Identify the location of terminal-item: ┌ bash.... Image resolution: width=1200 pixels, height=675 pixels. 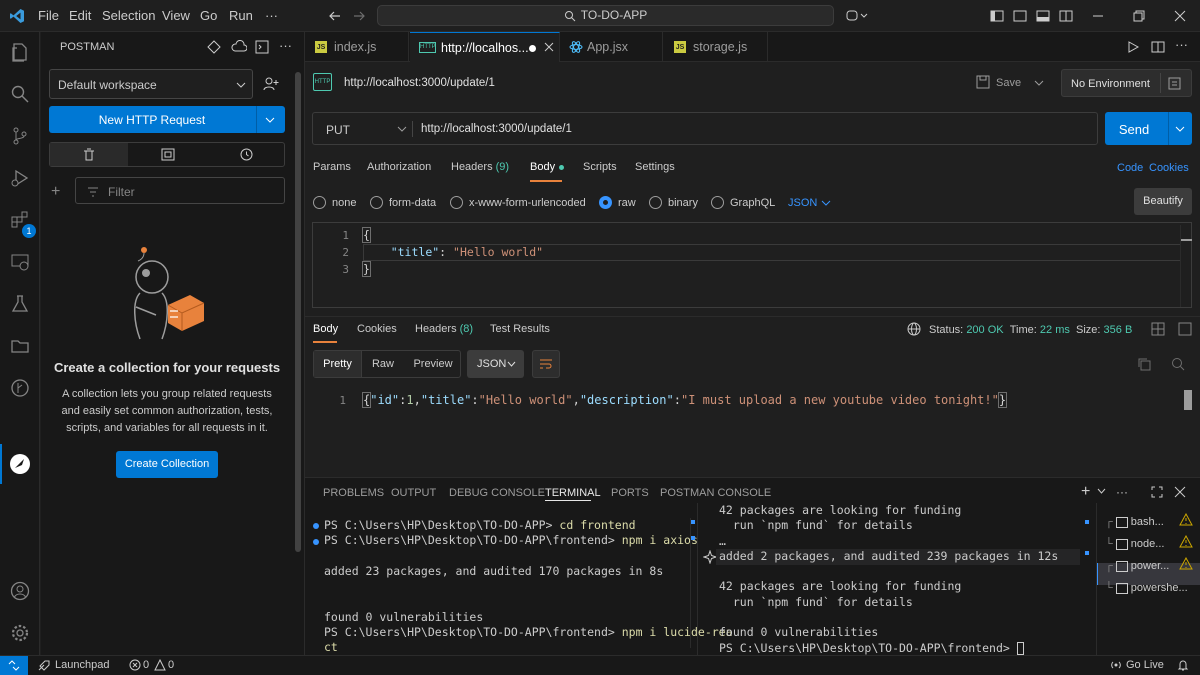
(1146, 522).